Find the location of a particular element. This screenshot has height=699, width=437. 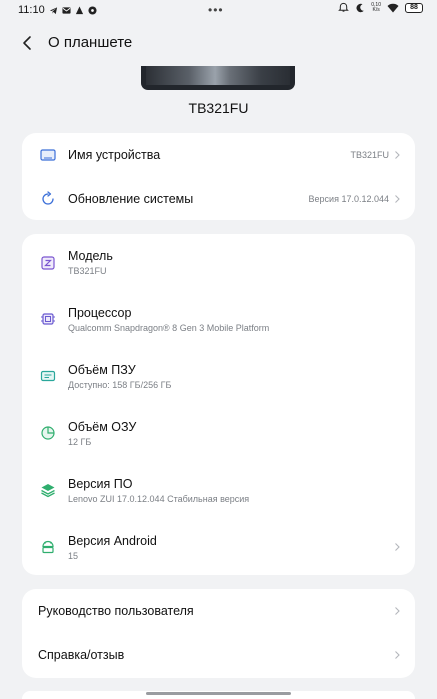

wifi-icon is located at coordinates (393, 7).